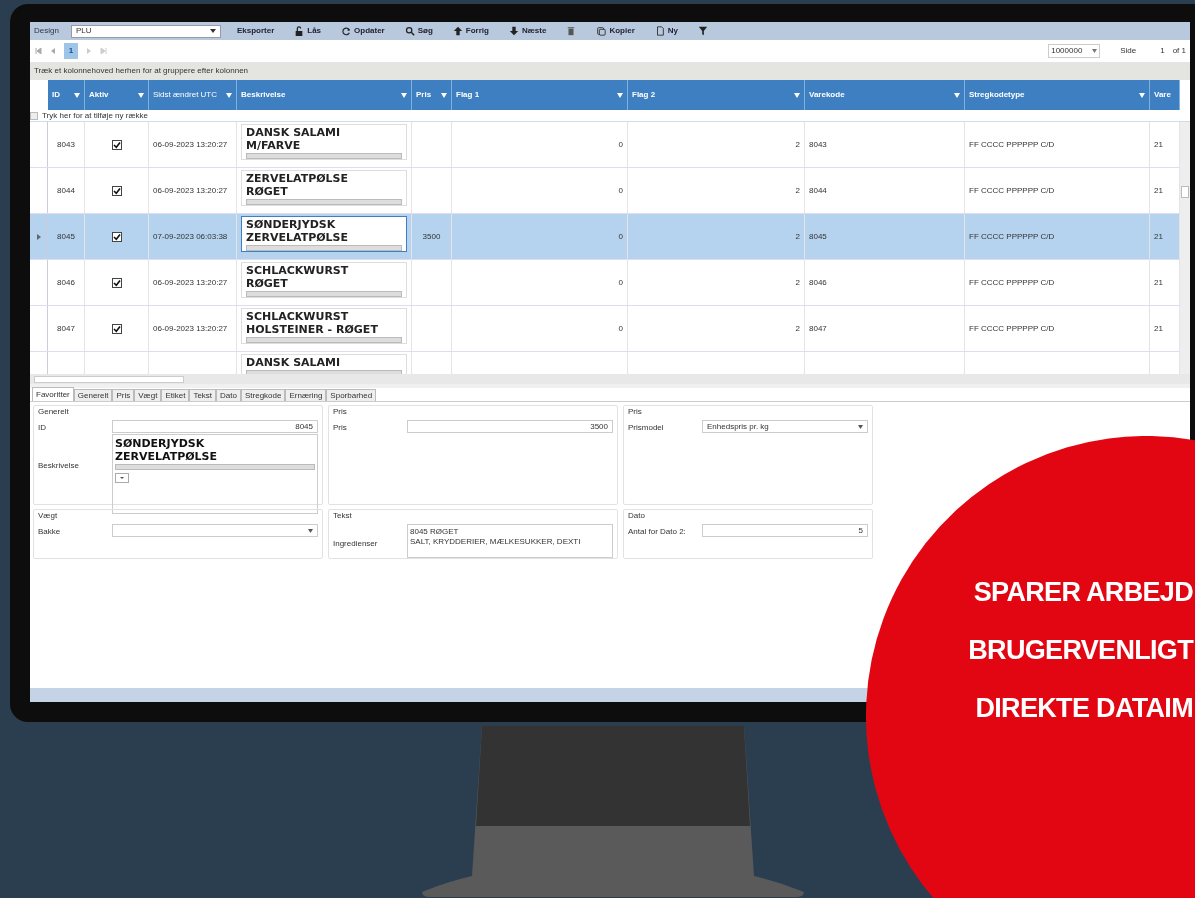 The width and height of the screenshot is (1195, 898). I want to click on page-size-field: 1000000, so click(1074, 51).